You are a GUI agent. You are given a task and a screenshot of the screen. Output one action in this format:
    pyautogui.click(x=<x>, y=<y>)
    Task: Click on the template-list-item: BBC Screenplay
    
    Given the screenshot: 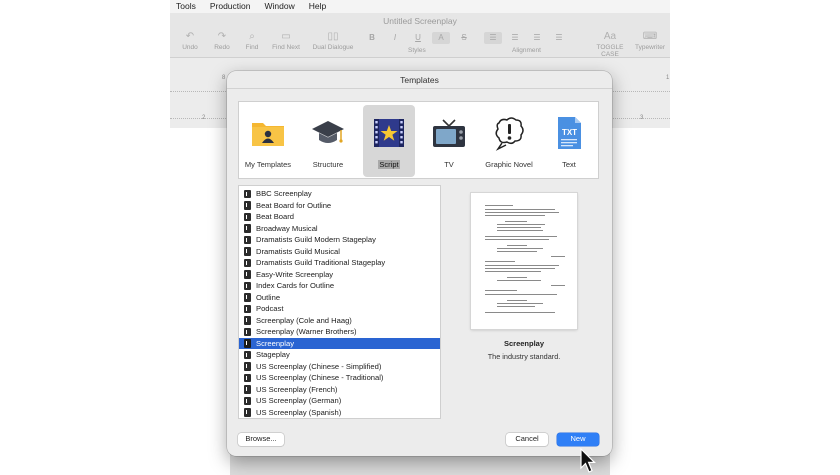 What is the action you would take?
    pyautogui.click(x=339, y=194)
    